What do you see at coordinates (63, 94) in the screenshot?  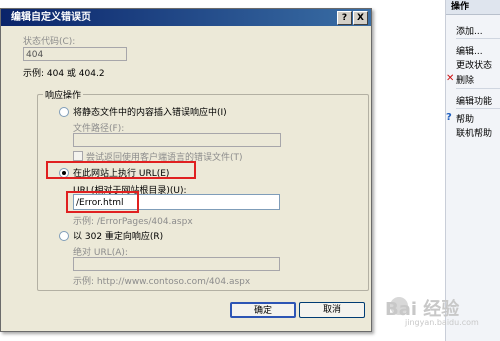 I see `response-action-group-title: 响应操作` at bounding box center [63, 94].